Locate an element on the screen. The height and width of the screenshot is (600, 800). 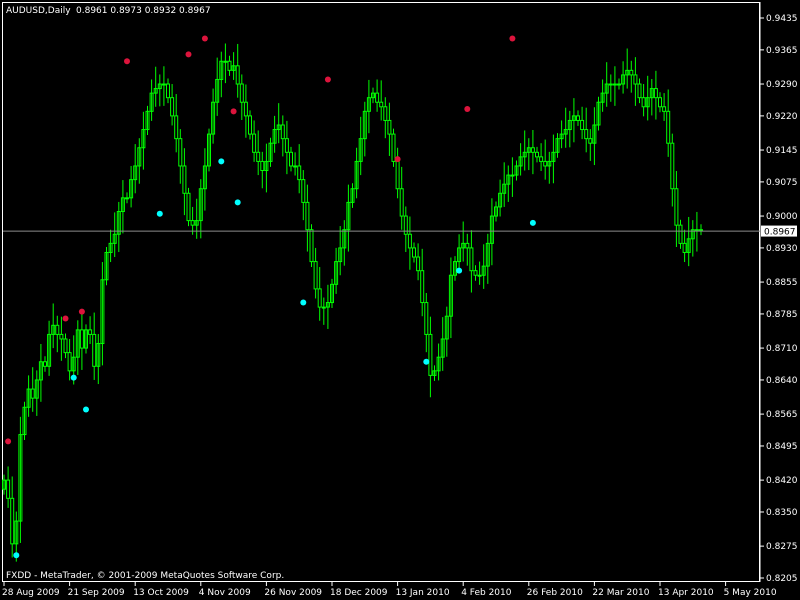
current-price-tag: 0.8967 is located at coordinates (779, 231).